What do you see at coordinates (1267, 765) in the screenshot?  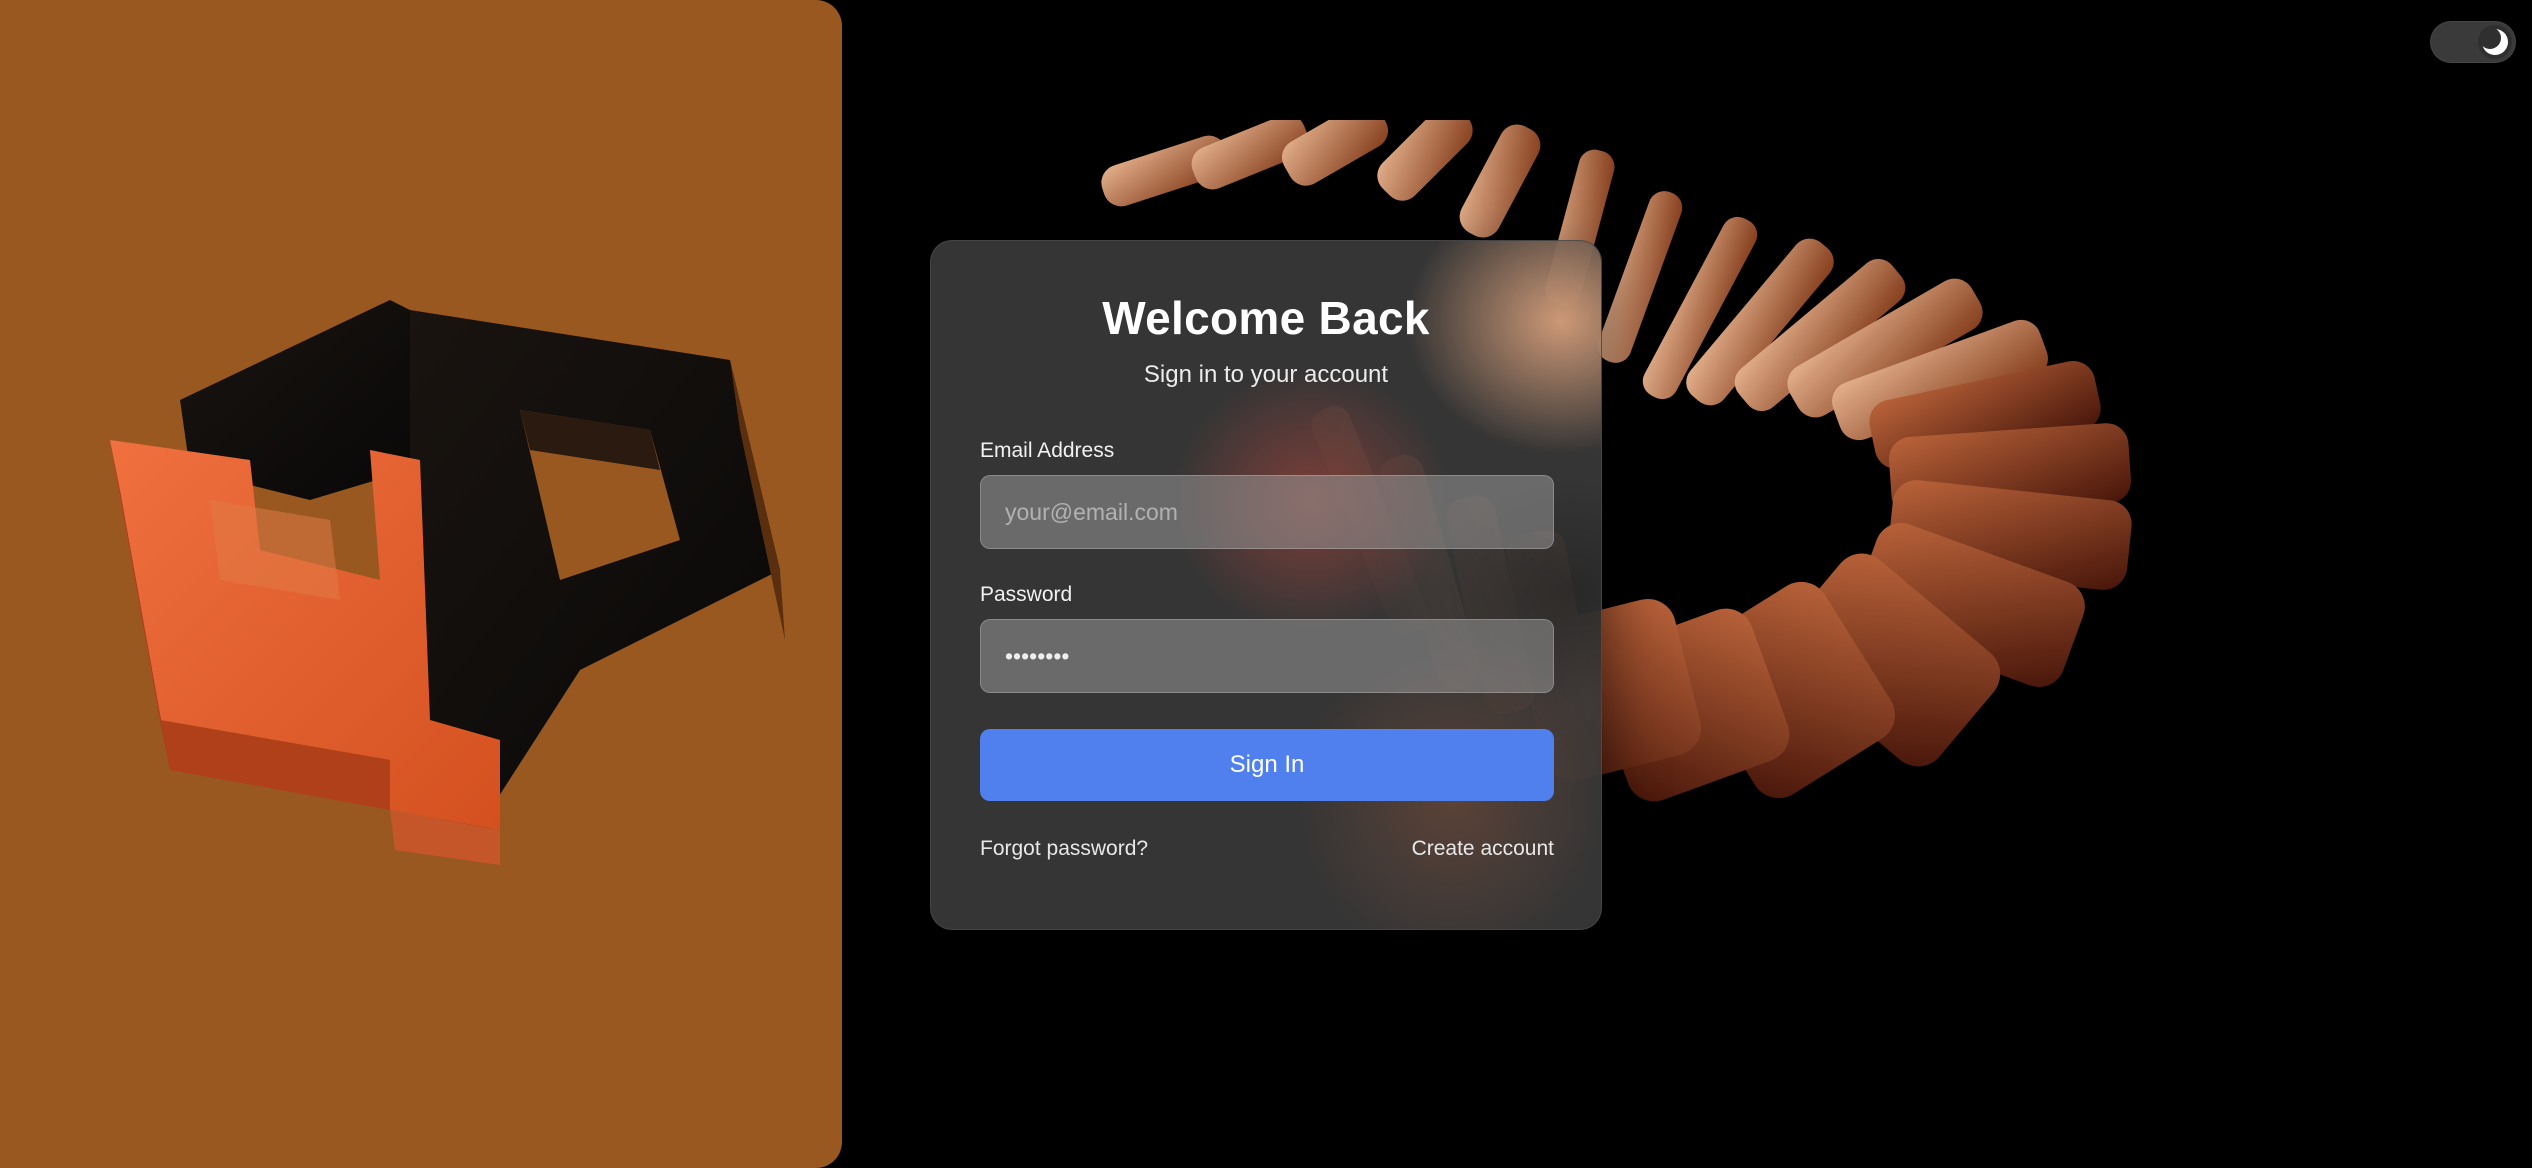 I see `sign-in-button: Sign In` at bounding box center [1267, 765].